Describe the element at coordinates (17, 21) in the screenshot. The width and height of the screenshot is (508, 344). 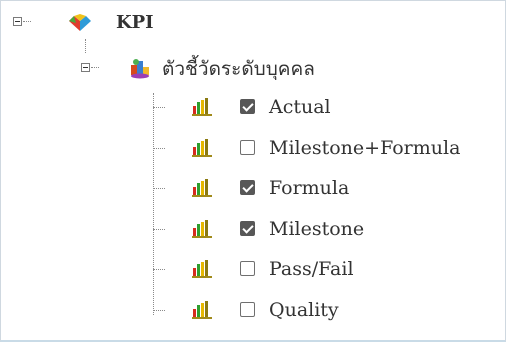
I see `collapse-toggle-root` at that location.